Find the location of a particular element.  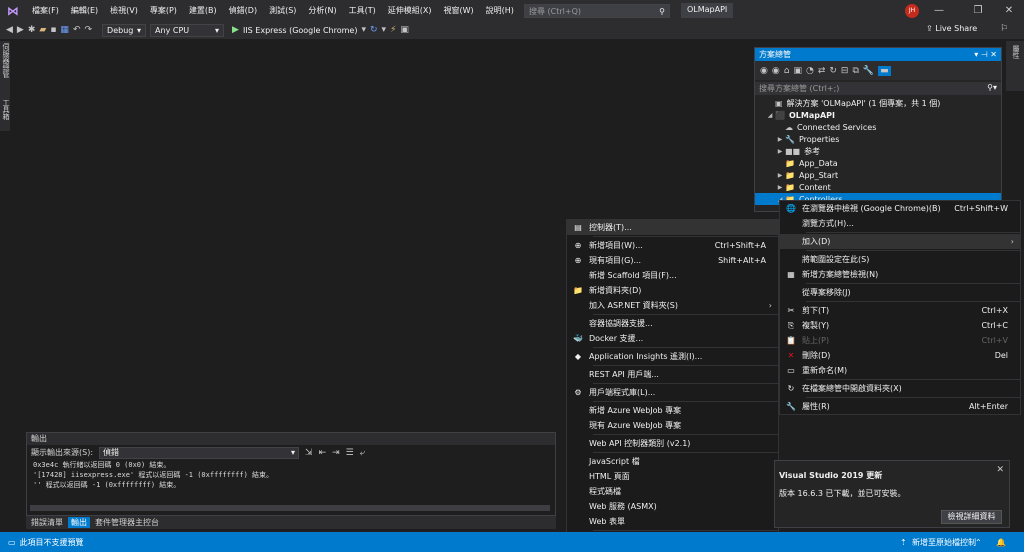

menu-item: 將範圍設定在此(S) is located at coordinates (900, 259).